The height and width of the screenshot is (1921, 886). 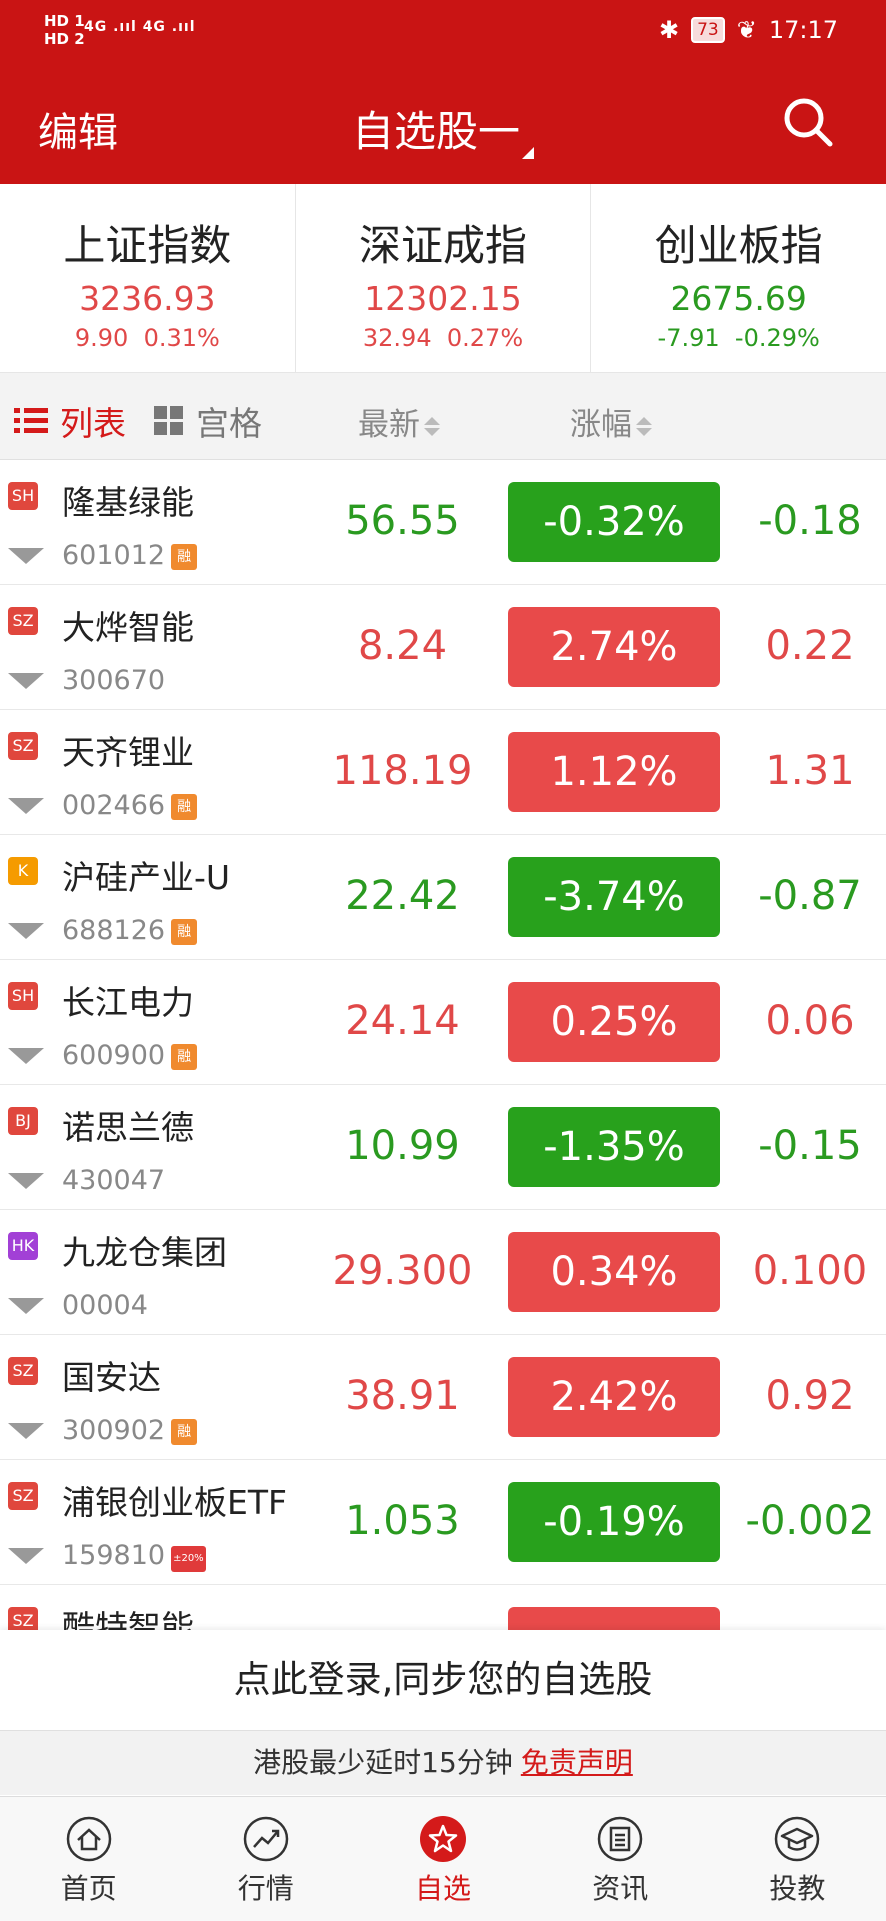 I want to click on change-percent-pill: 0.34%, so click(x=614, y=1272).